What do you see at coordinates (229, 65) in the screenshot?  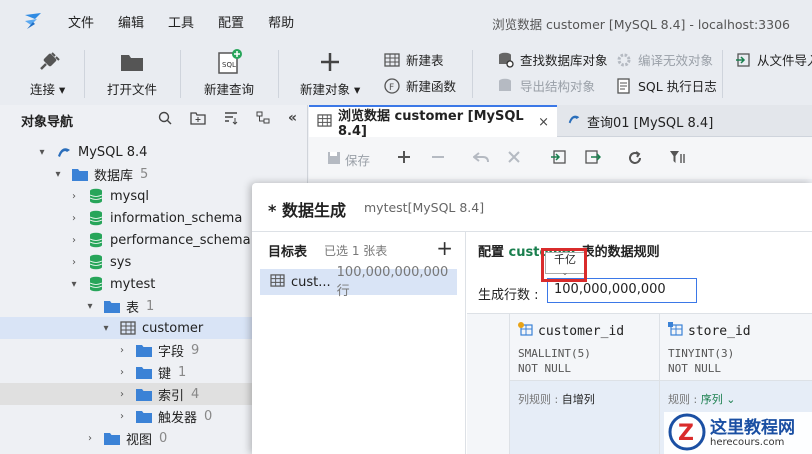 I see `svg-text: SQL` at bounding box center [229, 65].